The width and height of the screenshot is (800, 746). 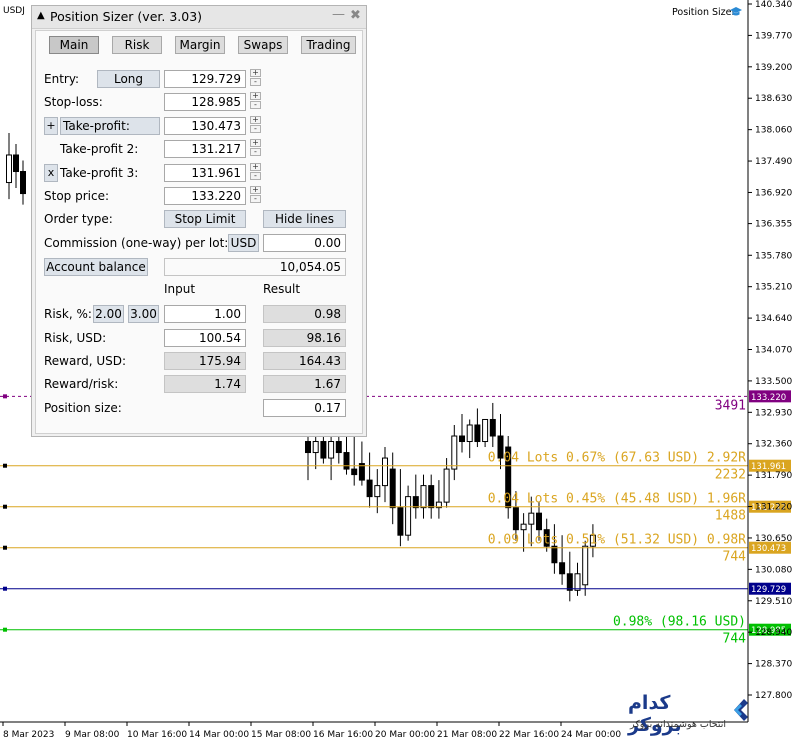 What do you see at coordinates (617, 458) in the screenshot?
I see `take-profit-3-info-label: 0.04 Lots 0.67% (67.63 USD) 2.92R` at bounding box center [617, 458].